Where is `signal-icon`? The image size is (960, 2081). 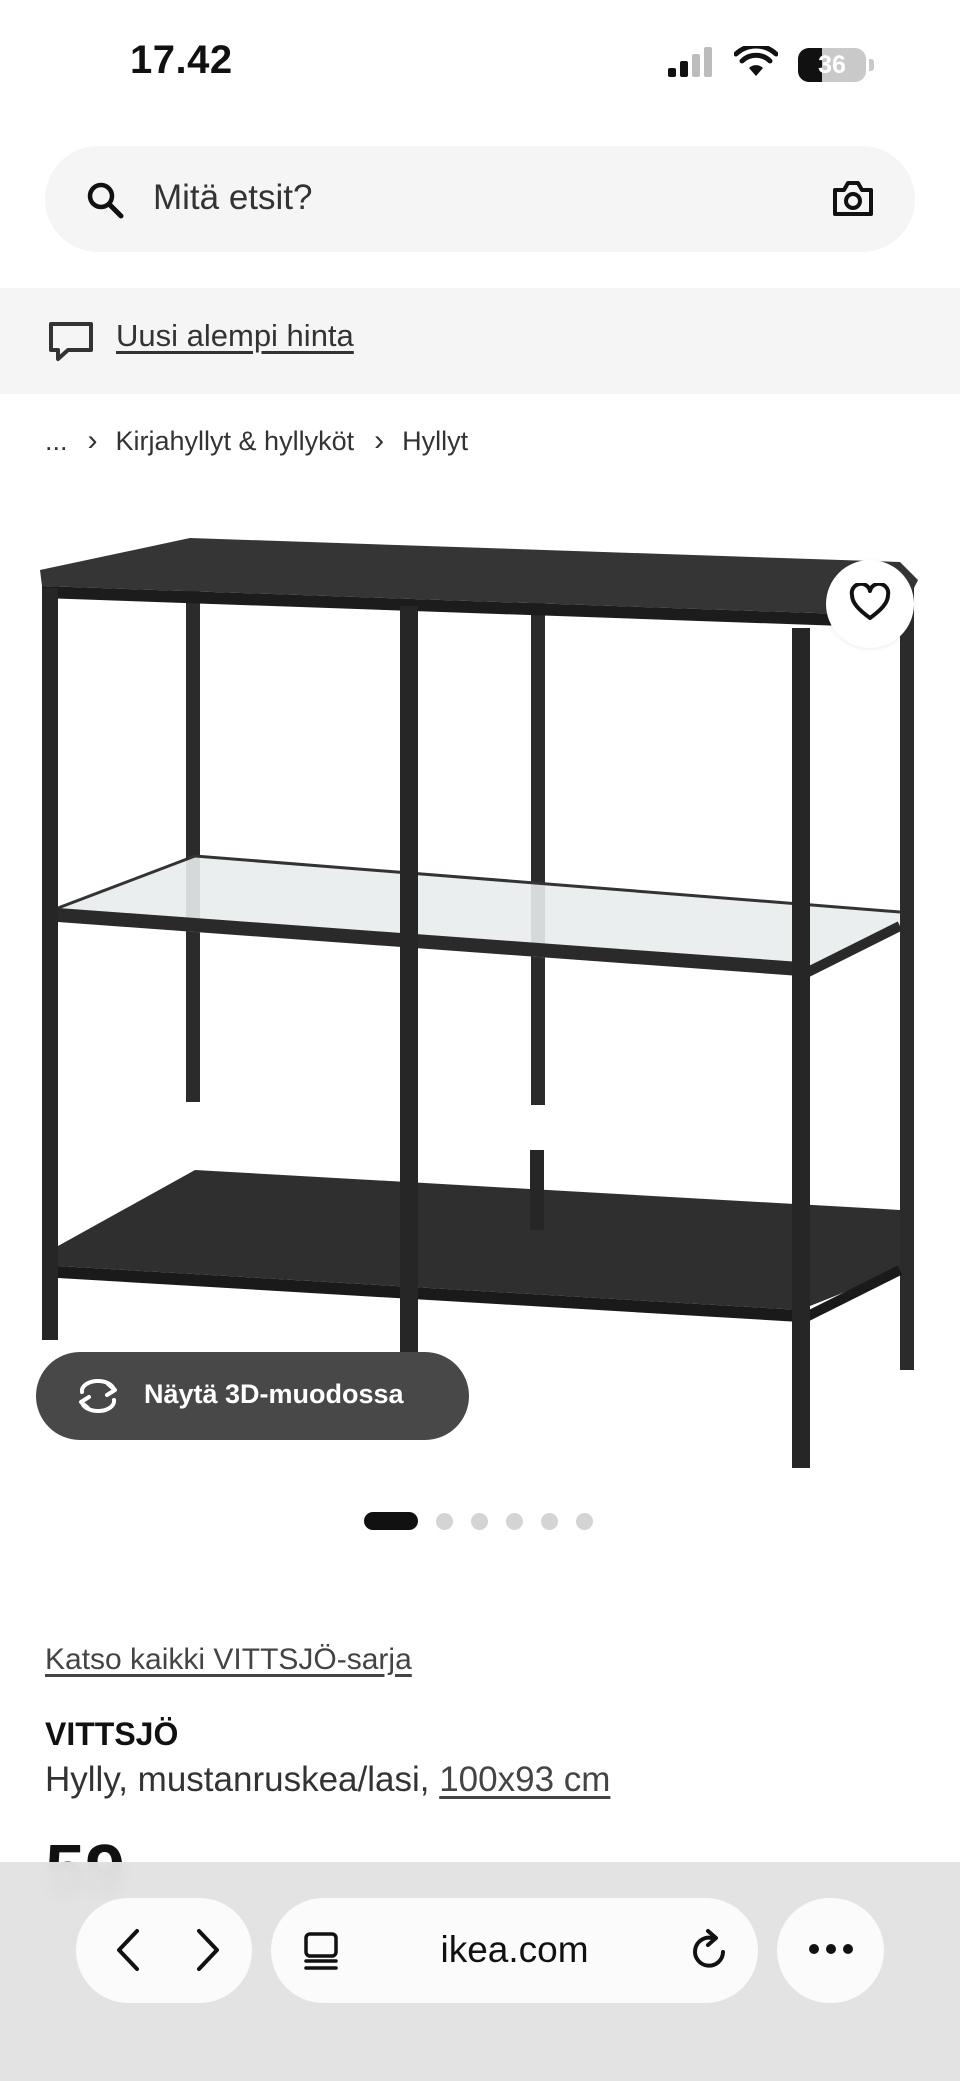
signal-icon is located at coordinates (691, 64).